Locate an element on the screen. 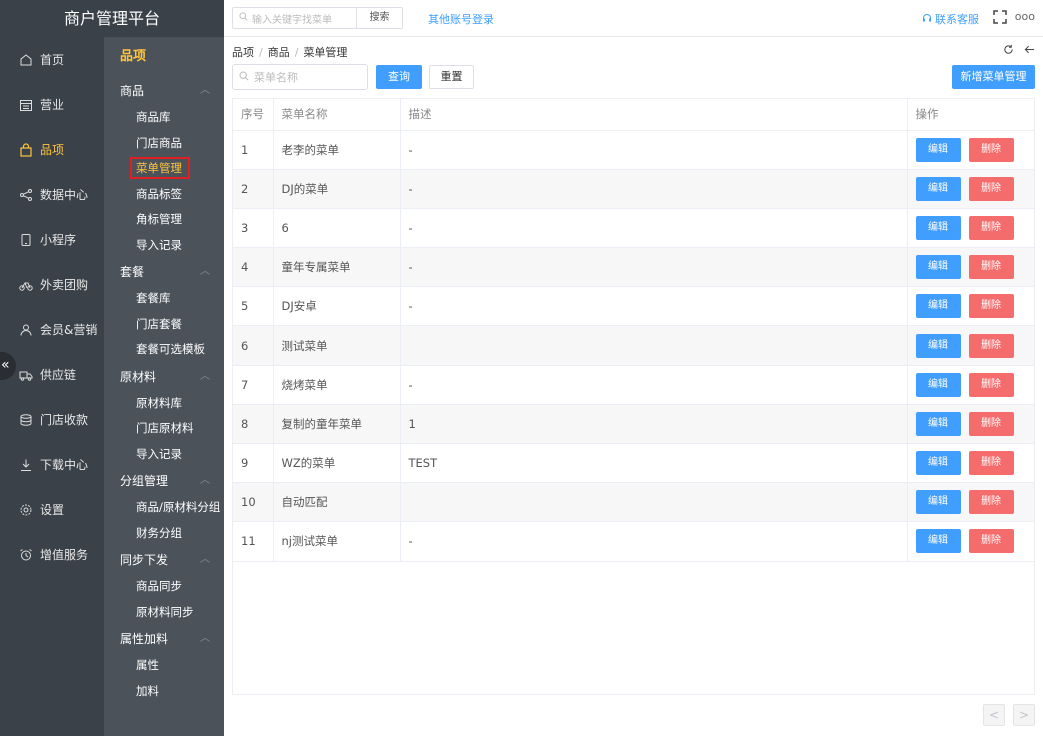 The image size is (1043, 736). menu-search-button: 搜索 is located at coordinates (379, 18).